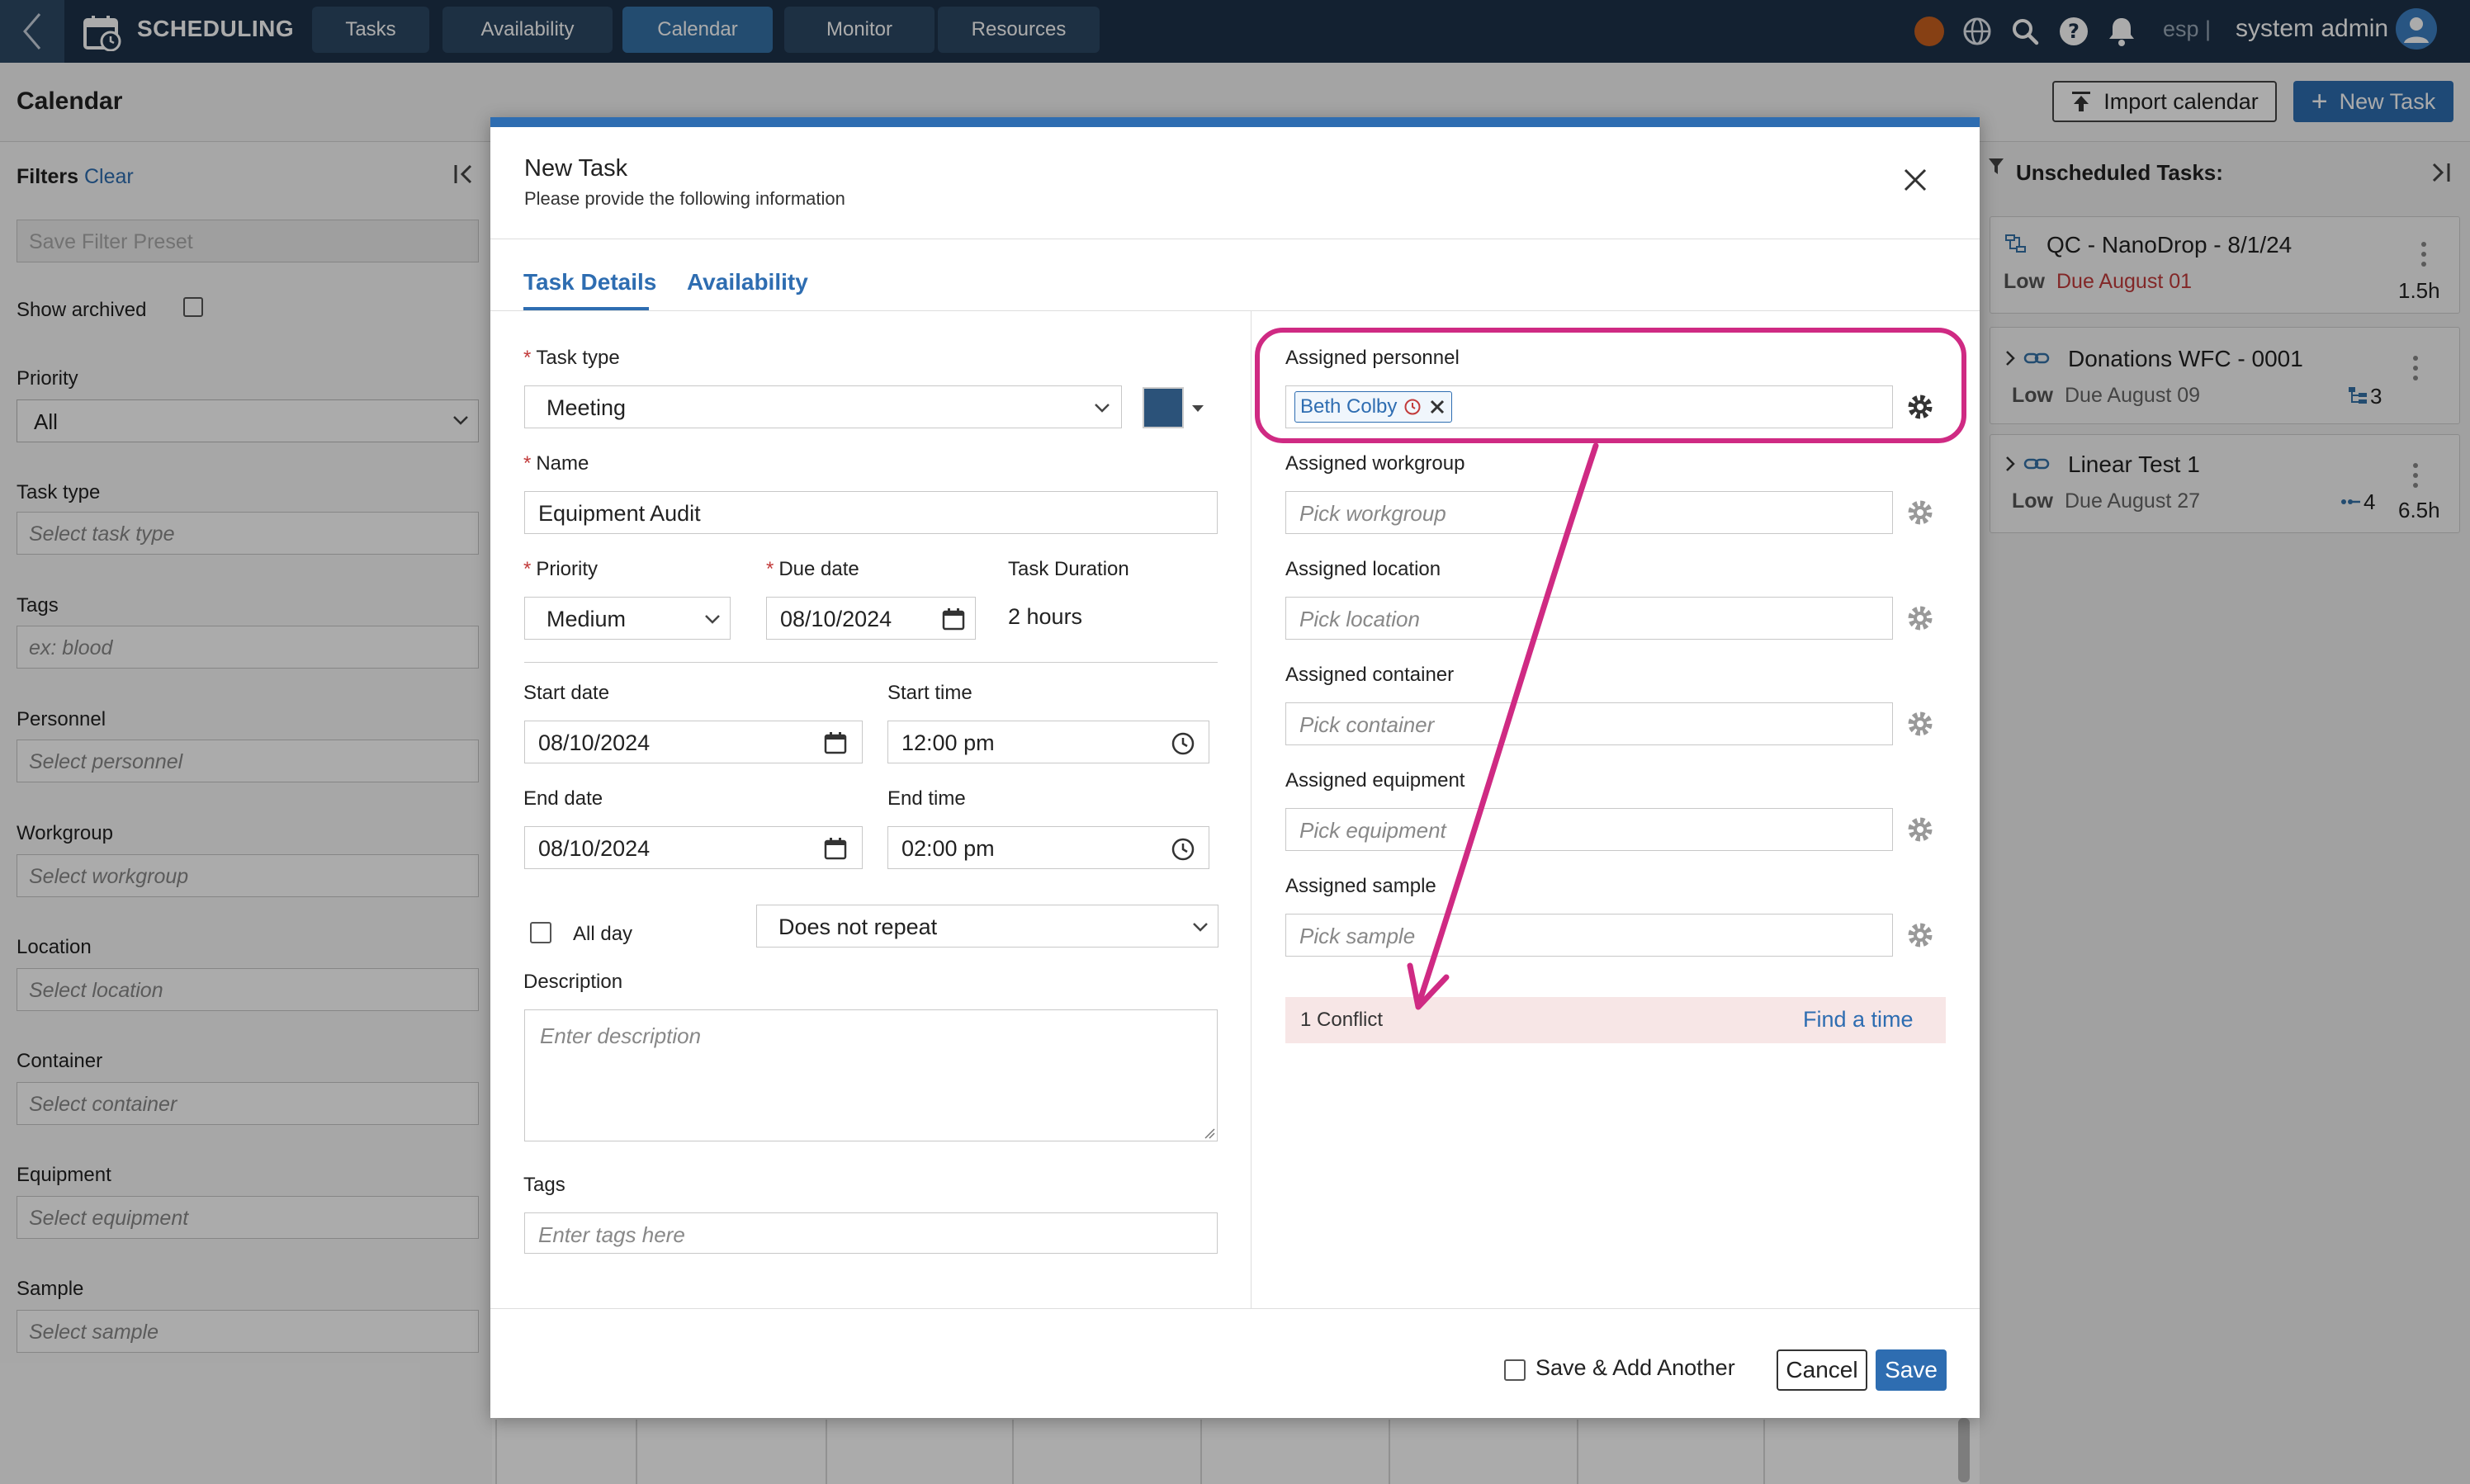 This screenshot has width=2470, height=1484. I want to click on annotation-arrow, so click(1503, 726).